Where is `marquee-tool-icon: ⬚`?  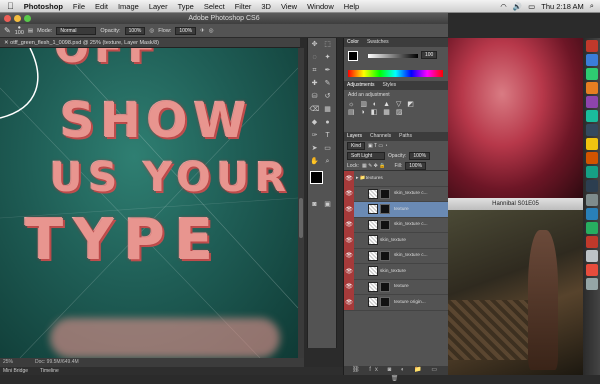 marquee-tool-icon: ⬚ is located at coordinates (327, 44).